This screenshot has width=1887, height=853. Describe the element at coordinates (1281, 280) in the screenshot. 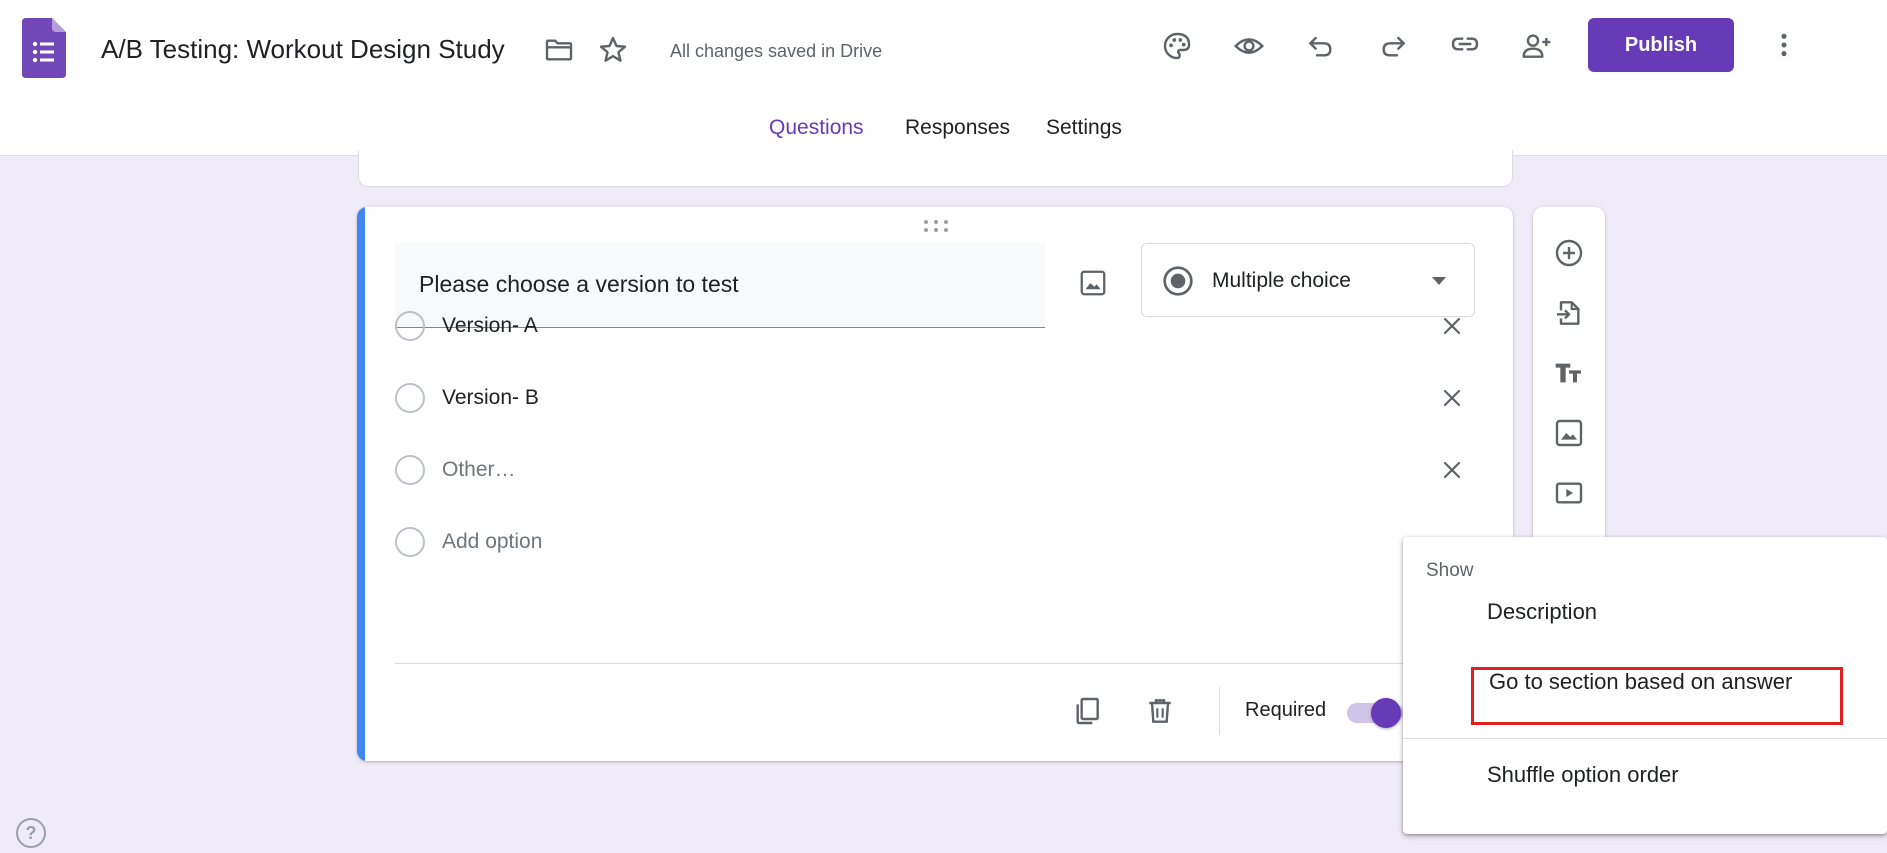

I see `question-type-label: Multiple choice` at that location.